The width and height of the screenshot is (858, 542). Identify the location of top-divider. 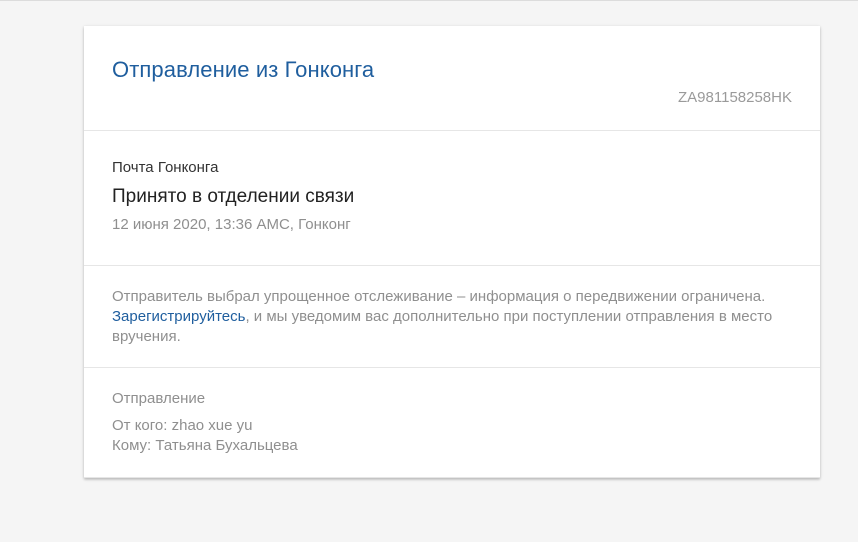
(429, 0).